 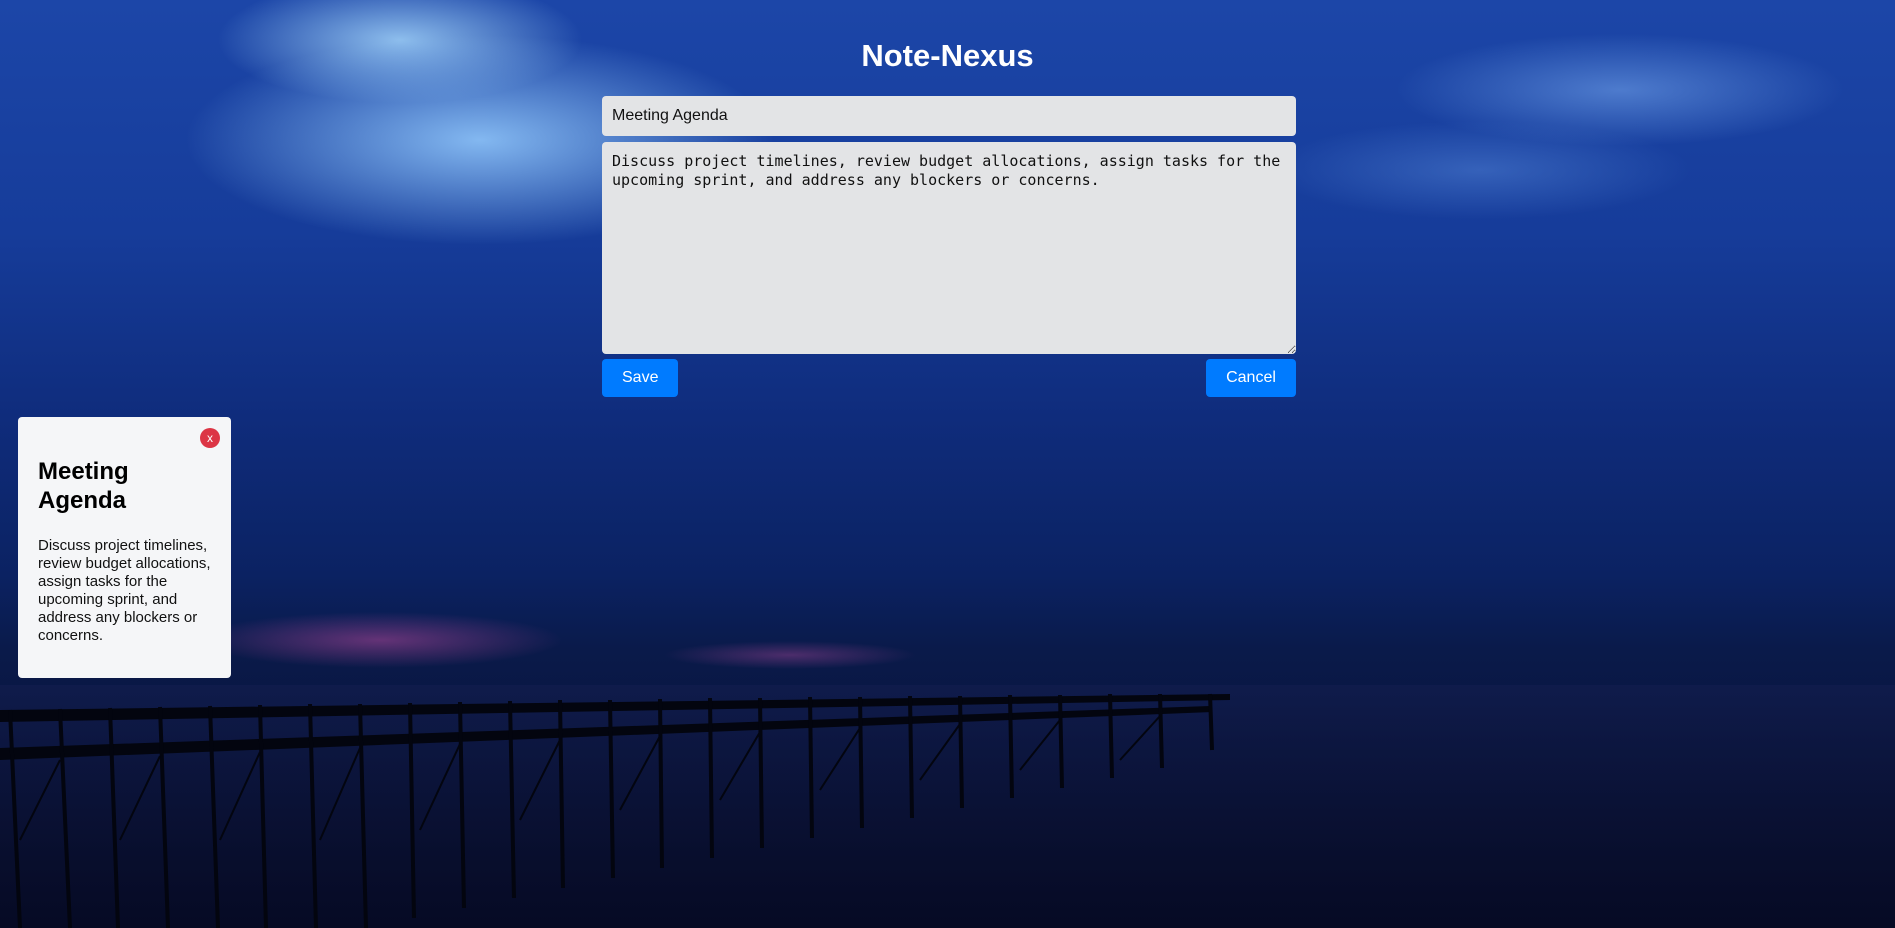 I want to click on note-title-input, so click(x=949, y=116).